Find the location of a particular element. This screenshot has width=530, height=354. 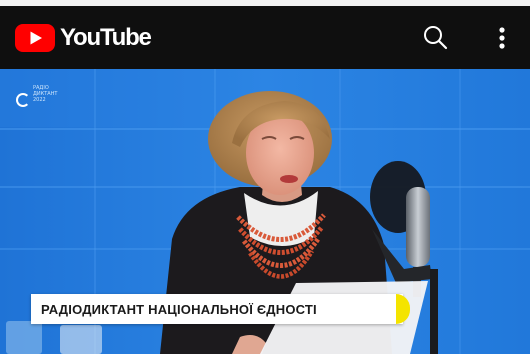

lower-third-banner: РАДІОДИКТАНТ НАЦІОНАЛЬНОЇ ЄДНОСТІ is located at coordinates (220, 309).